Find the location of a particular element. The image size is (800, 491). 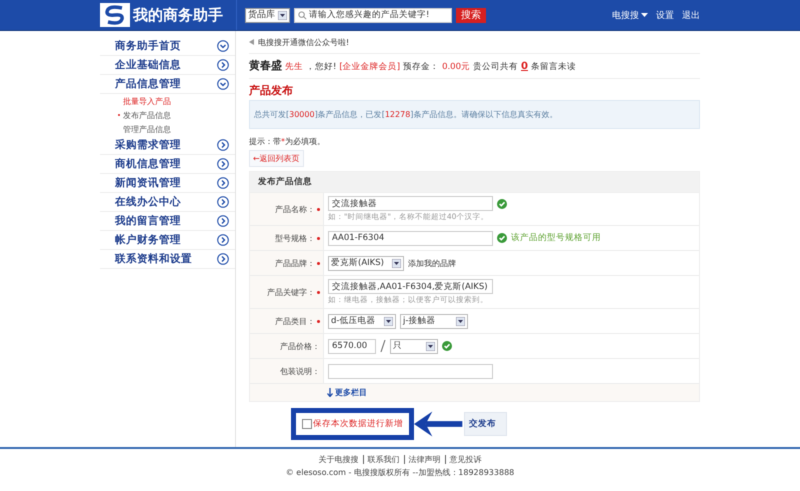

greeting-text: 条留言未读 is located at coordinates (553, 67).